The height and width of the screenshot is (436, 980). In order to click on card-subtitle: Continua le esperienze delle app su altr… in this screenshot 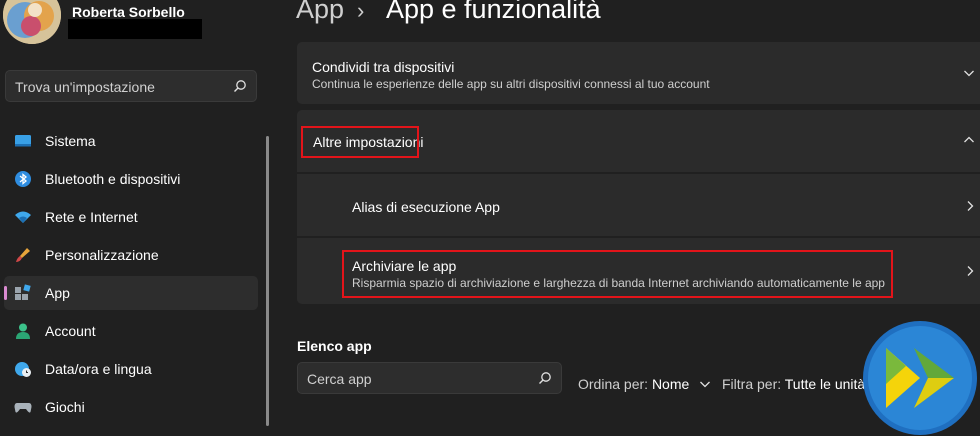, I will do `click(511, 84)`.